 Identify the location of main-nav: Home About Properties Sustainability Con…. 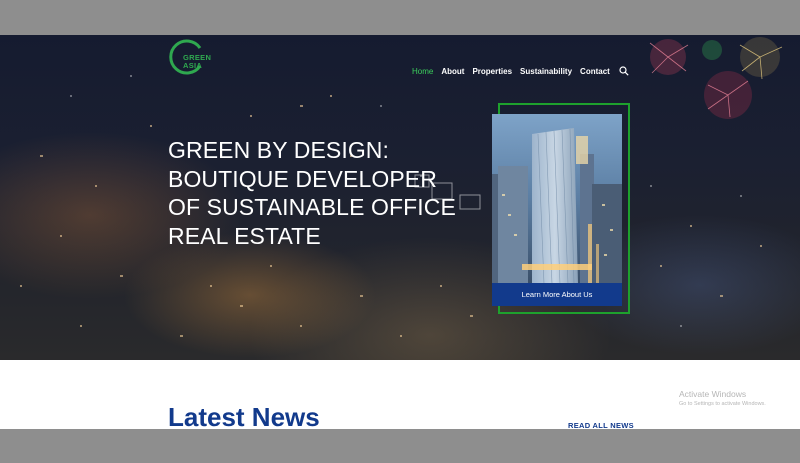
(520, 71).